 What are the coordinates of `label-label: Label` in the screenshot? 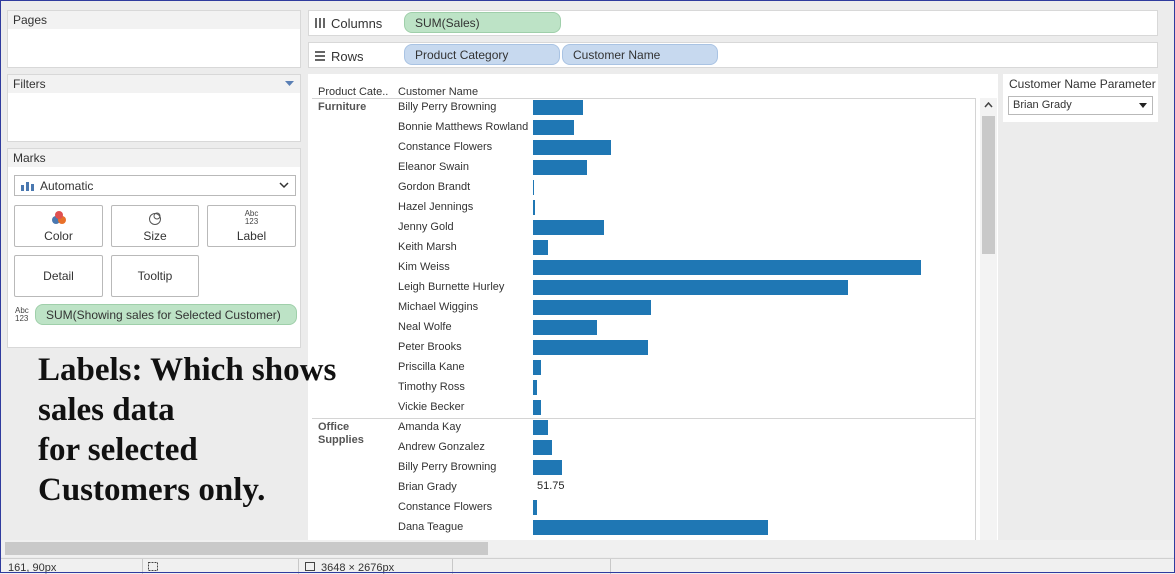 It's located at (251, 236).